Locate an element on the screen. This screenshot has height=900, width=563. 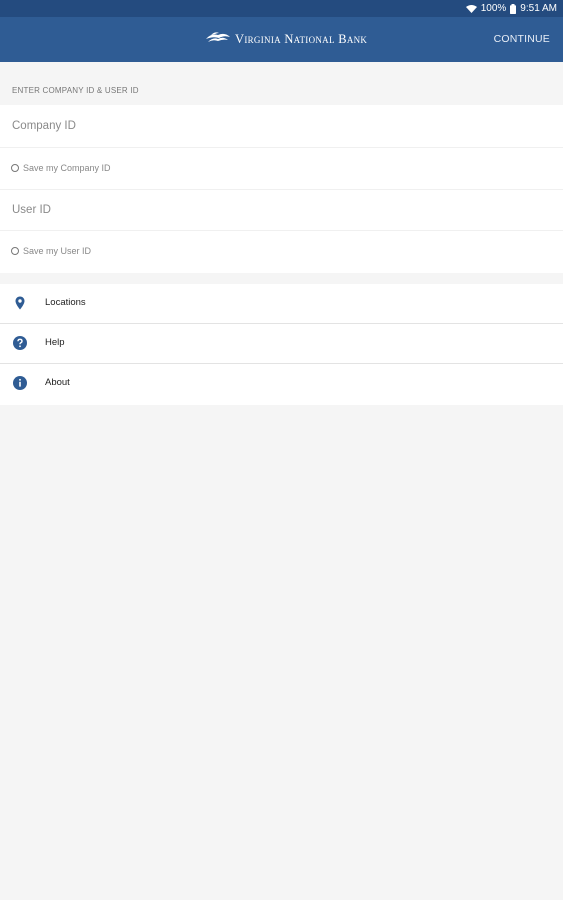
location-pin-icon is located at coordinates (20, 303).